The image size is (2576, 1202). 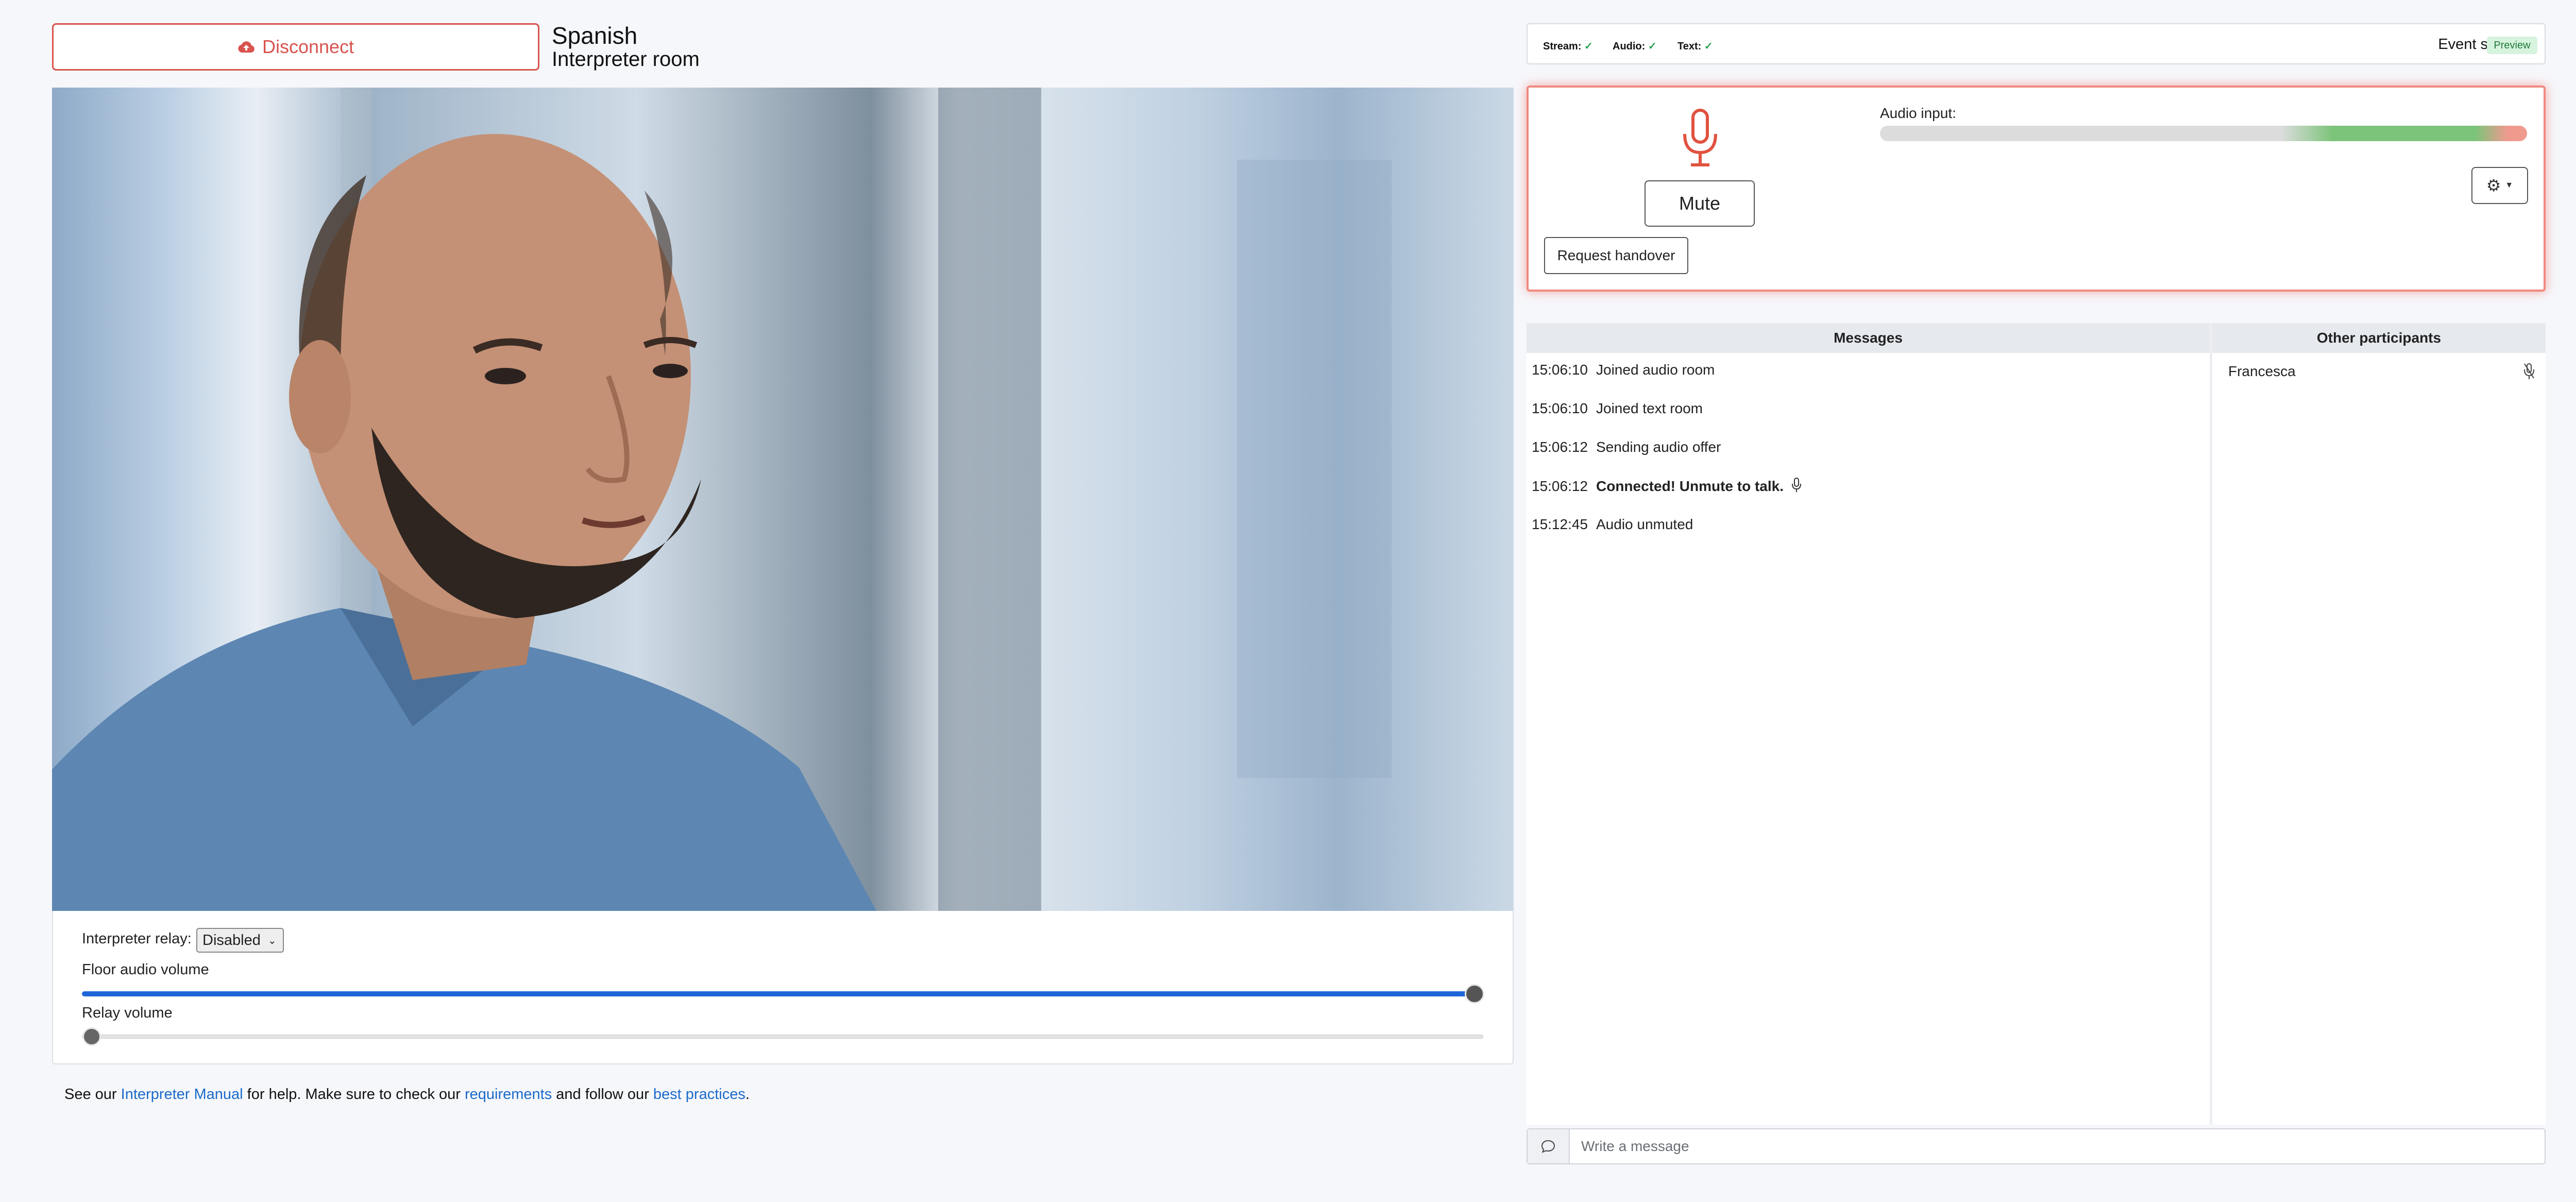 I want to click on mute-button: Mute, so click(x=1700, y=203).